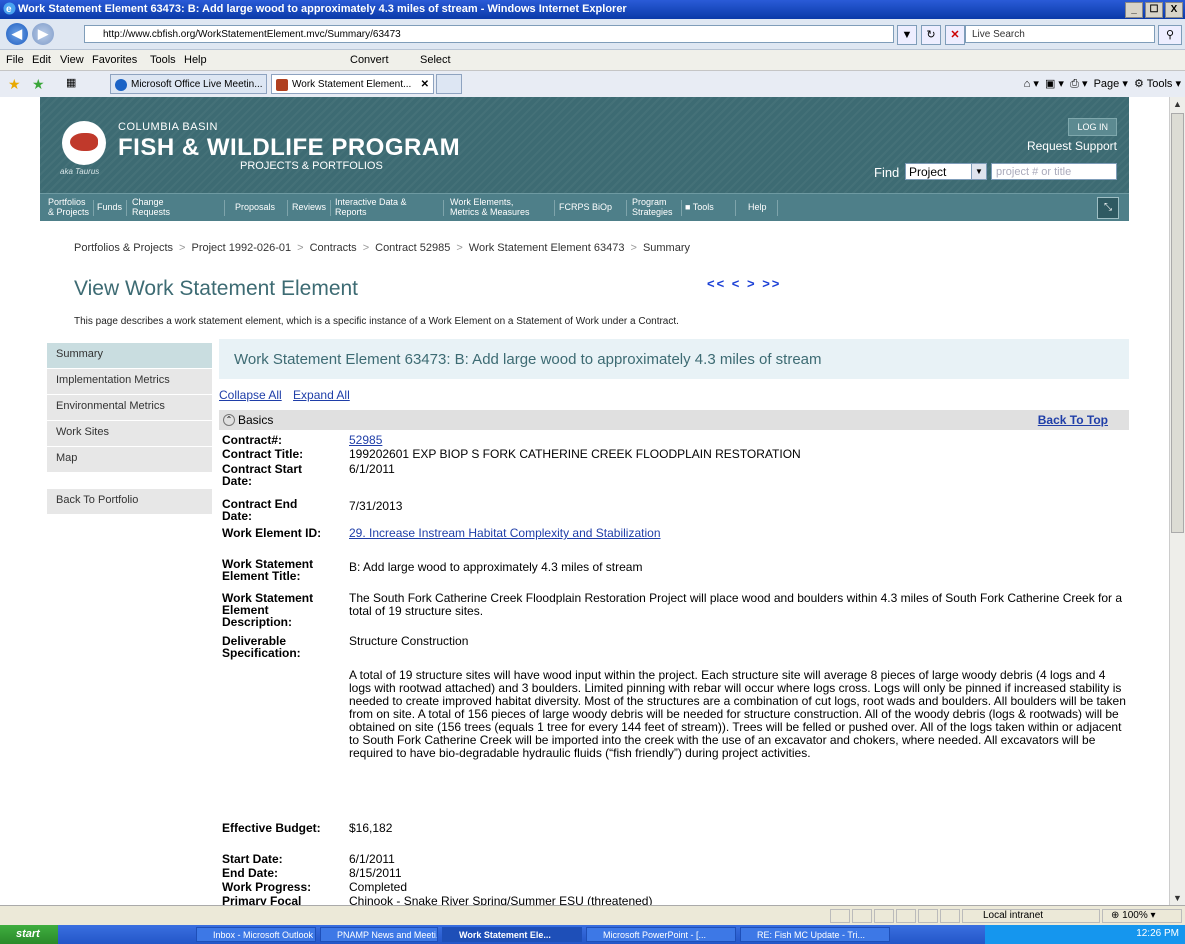 Image resolution: width=1185 pixels, height=944 pixels. I want to click on print-icon: ⎙, so click(1074, 84).